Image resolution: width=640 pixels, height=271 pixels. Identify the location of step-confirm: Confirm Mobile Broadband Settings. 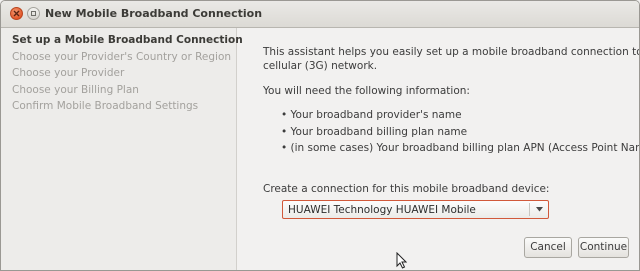
(105, 106).